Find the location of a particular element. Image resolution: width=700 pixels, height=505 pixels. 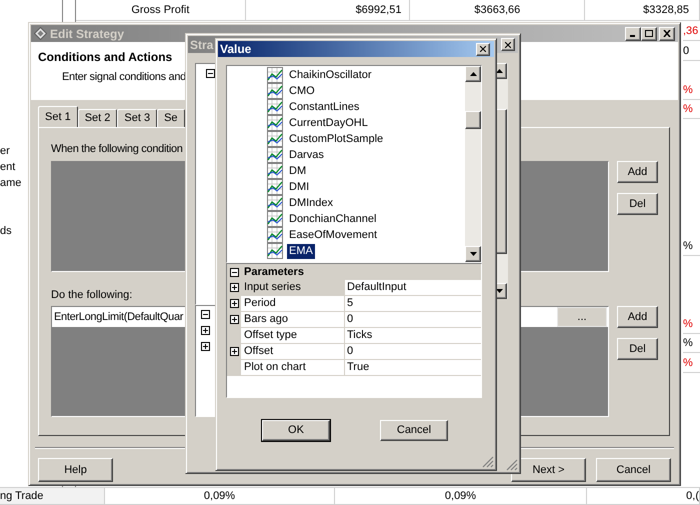

tab: Set 1 is located at coordinates (58, 116).